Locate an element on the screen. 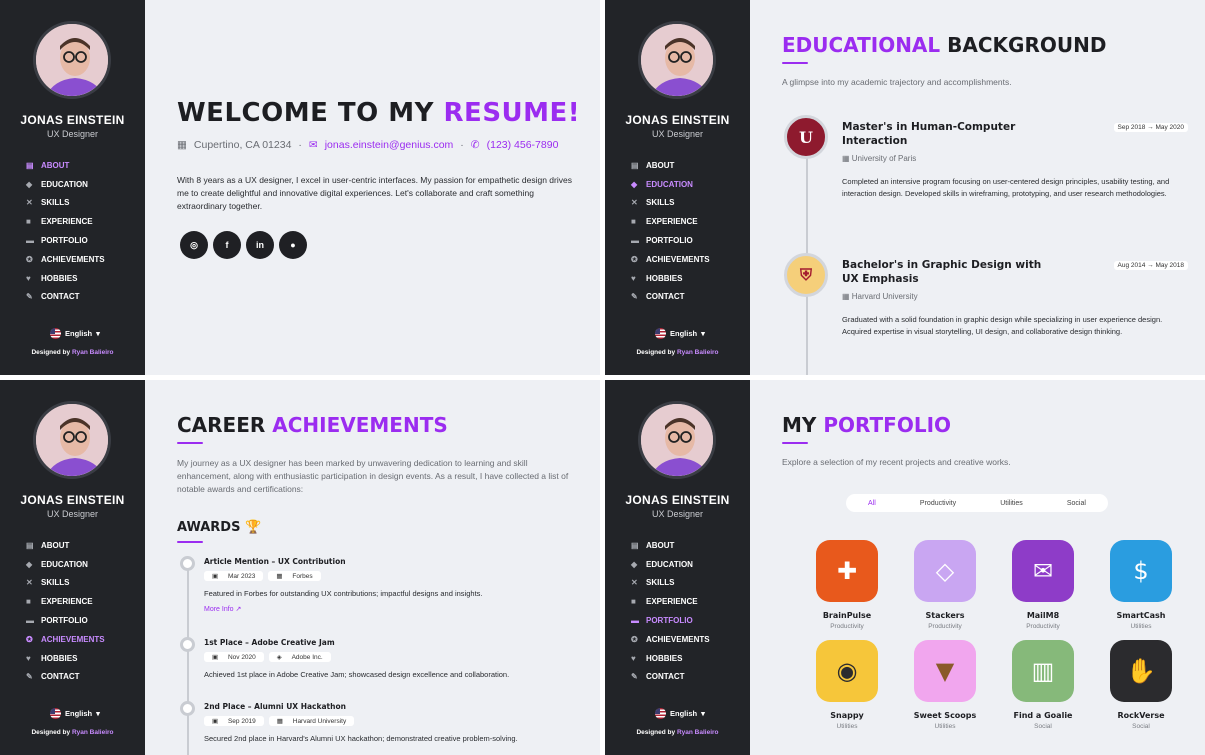 Image resolution: width=1205 pixels, height=755 pixels. app-name: Find a Goalie is located at coordinates (1043, 715).